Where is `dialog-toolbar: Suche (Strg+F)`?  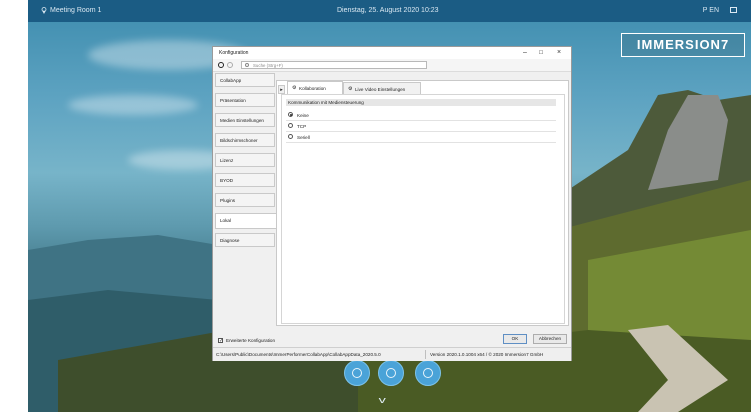 dialog-toolbar: Suche (Strg+F) is located at coordinates (392, 65).